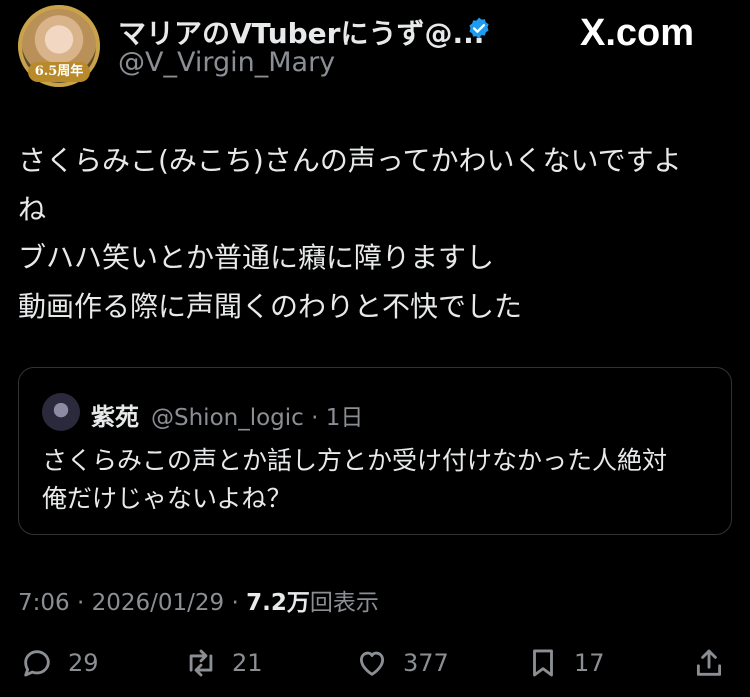 The height and width of the screenshot is (697, 750). I want to click on tweet-meta: 7:06 · 2026/01/29 · 7.2万回表示, so click(198, 600).